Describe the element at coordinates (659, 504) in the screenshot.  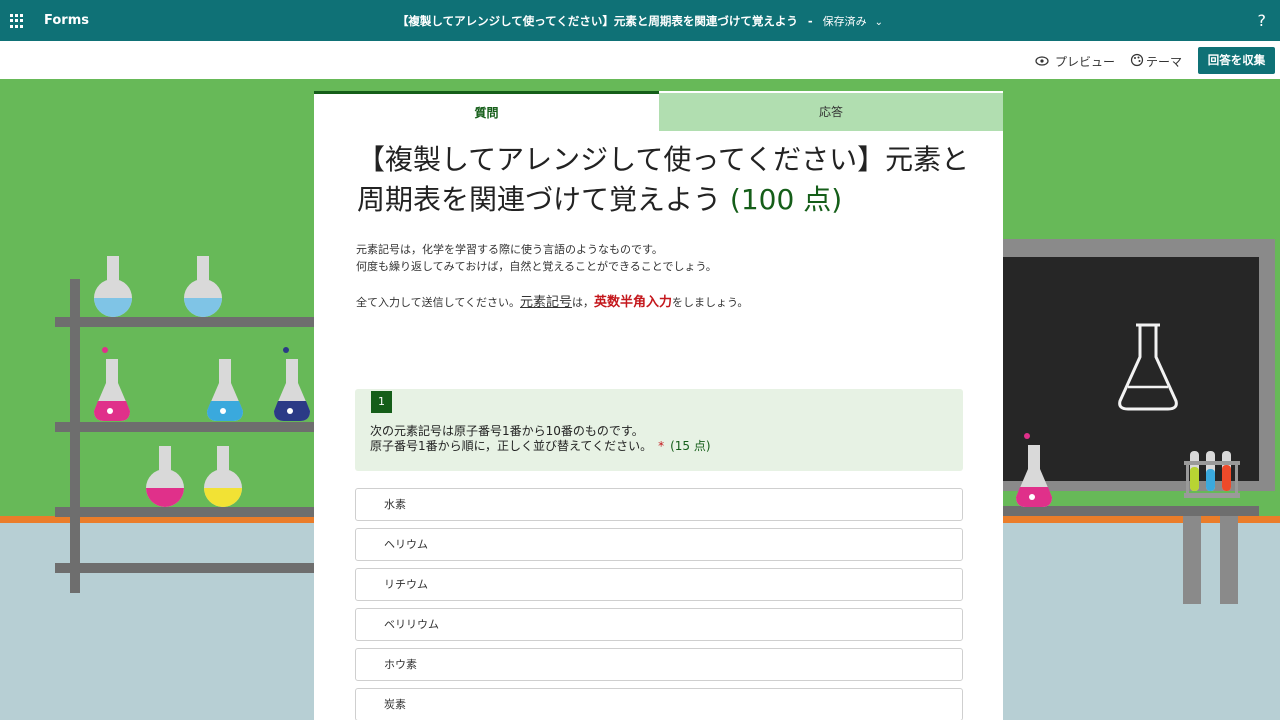
I see `ranking-option: 水素` at that location.